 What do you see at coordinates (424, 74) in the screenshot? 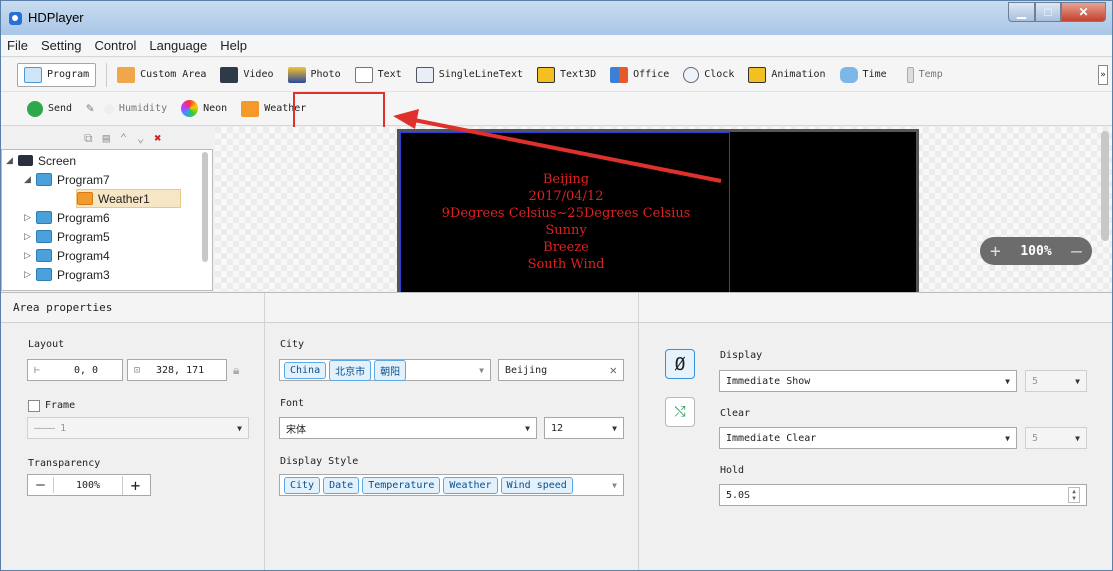
I see `single-line-text-icon` at bounding box center [424, 74].